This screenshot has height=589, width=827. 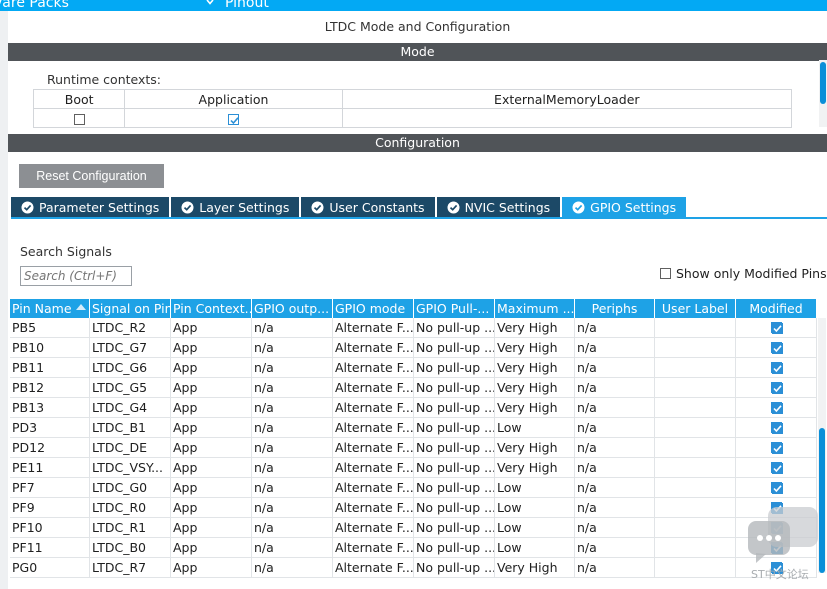 I want to click on runtime-contexts-label: Runtime contexts:, so click(x=104, y=79).